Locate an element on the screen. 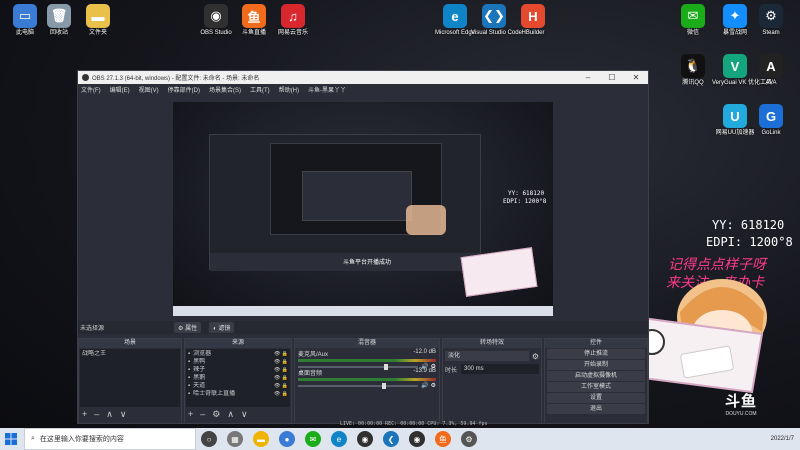 Image resolution: width=800 pixels, height=450 pixels. source-item: ▪ 辣子 👁 🔒 is located at coordinates (238, 370).